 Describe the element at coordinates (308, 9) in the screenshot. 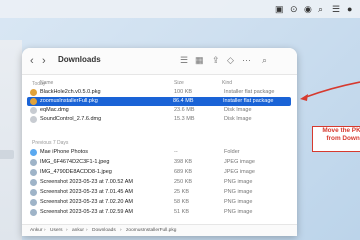

I see `wifi-icon: ◉` at that location.